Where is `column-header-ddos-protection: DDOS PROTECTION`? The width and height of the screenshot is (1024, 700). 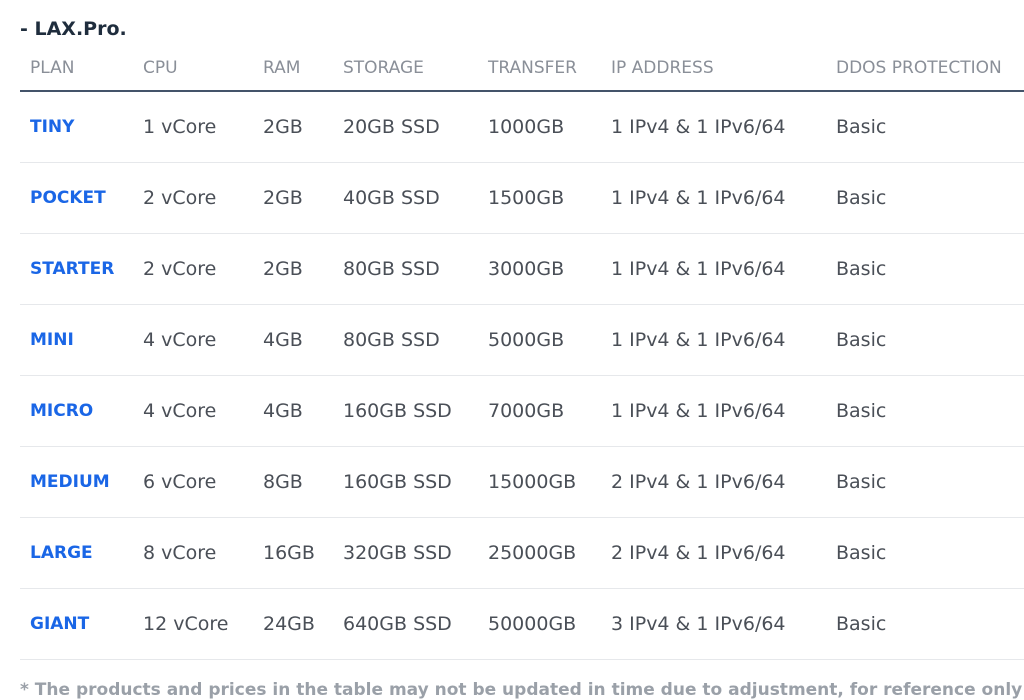 column-header-ddos-protection: DDOS PROTECTION is located at coordinates (925, 69).